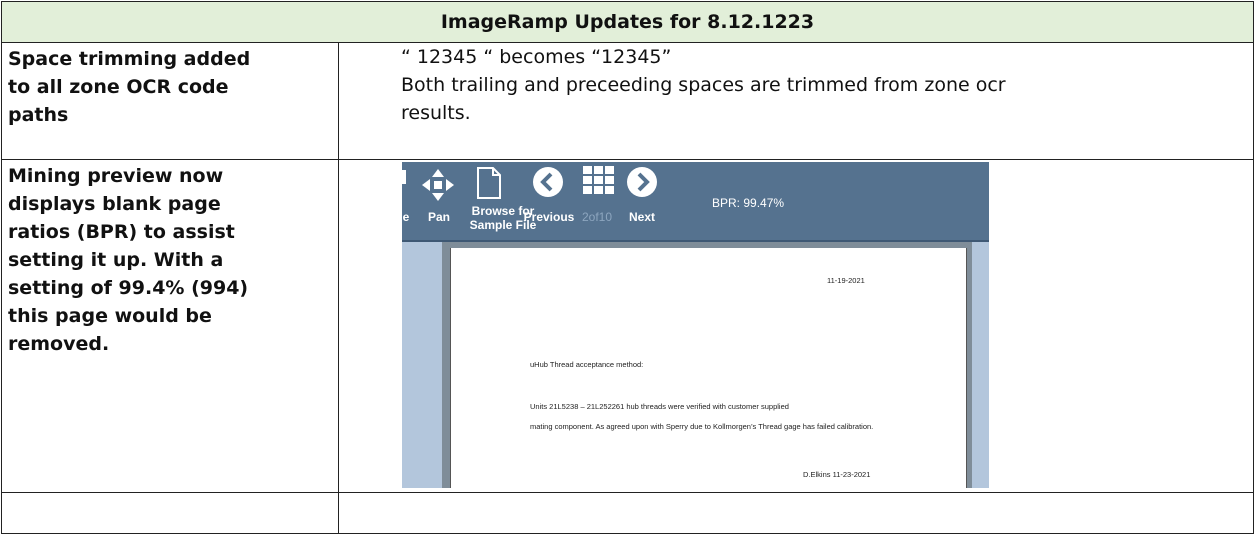 The height and width of the screenshot is (534, 1255). Describe the element at coordinates (536, 57) in the screenshot. I see `description-line: “ 12345 “ becomes “12345”` at that location.